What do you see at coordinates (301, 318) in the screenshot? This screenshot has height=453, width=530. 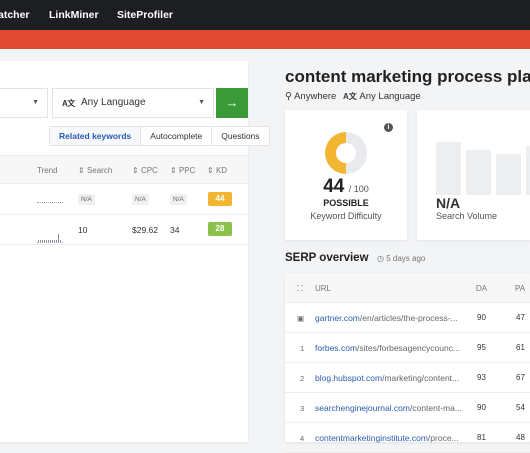 I see `featured-snippet-icon: ▣` at bounding box center [301, 318].